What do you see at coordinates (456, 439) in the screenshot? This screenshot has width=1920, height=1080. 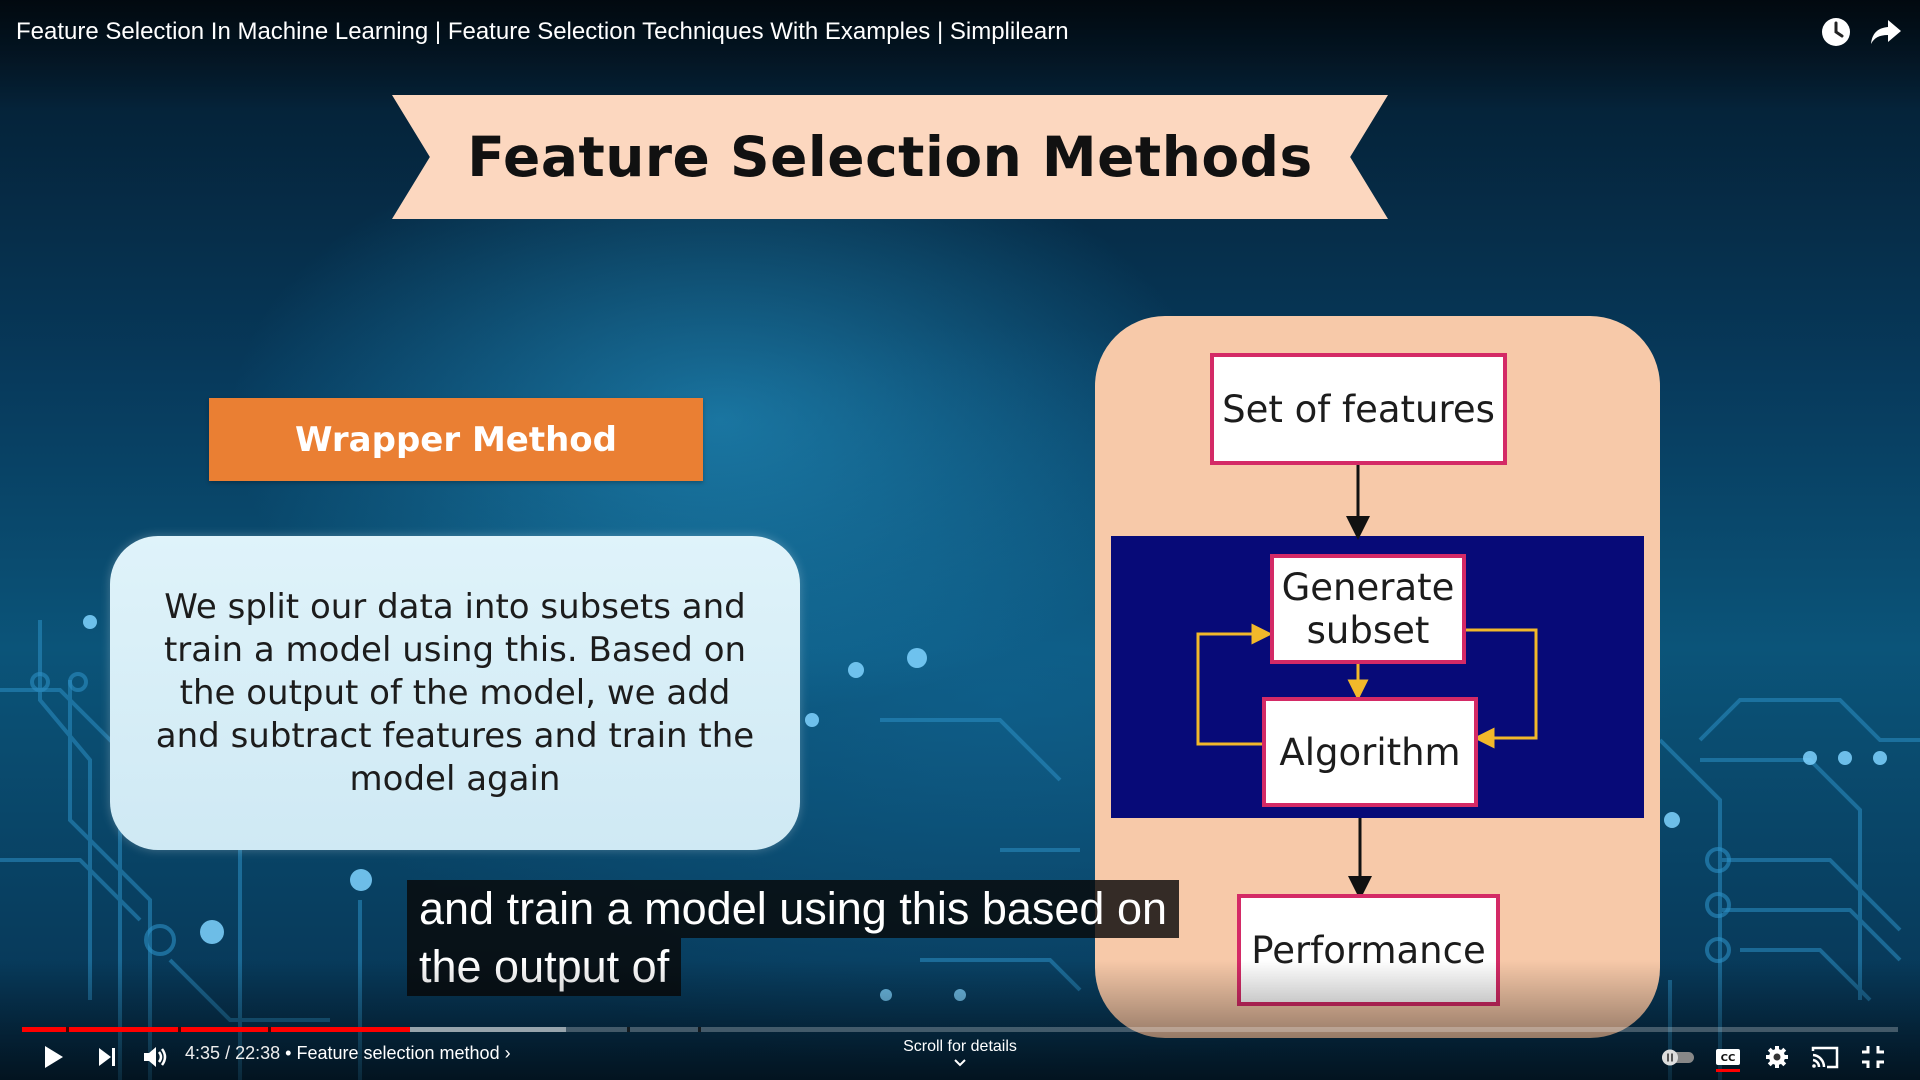 I see `wrapper-method-label: Wrapper Method` at bounding box center [456, 439].